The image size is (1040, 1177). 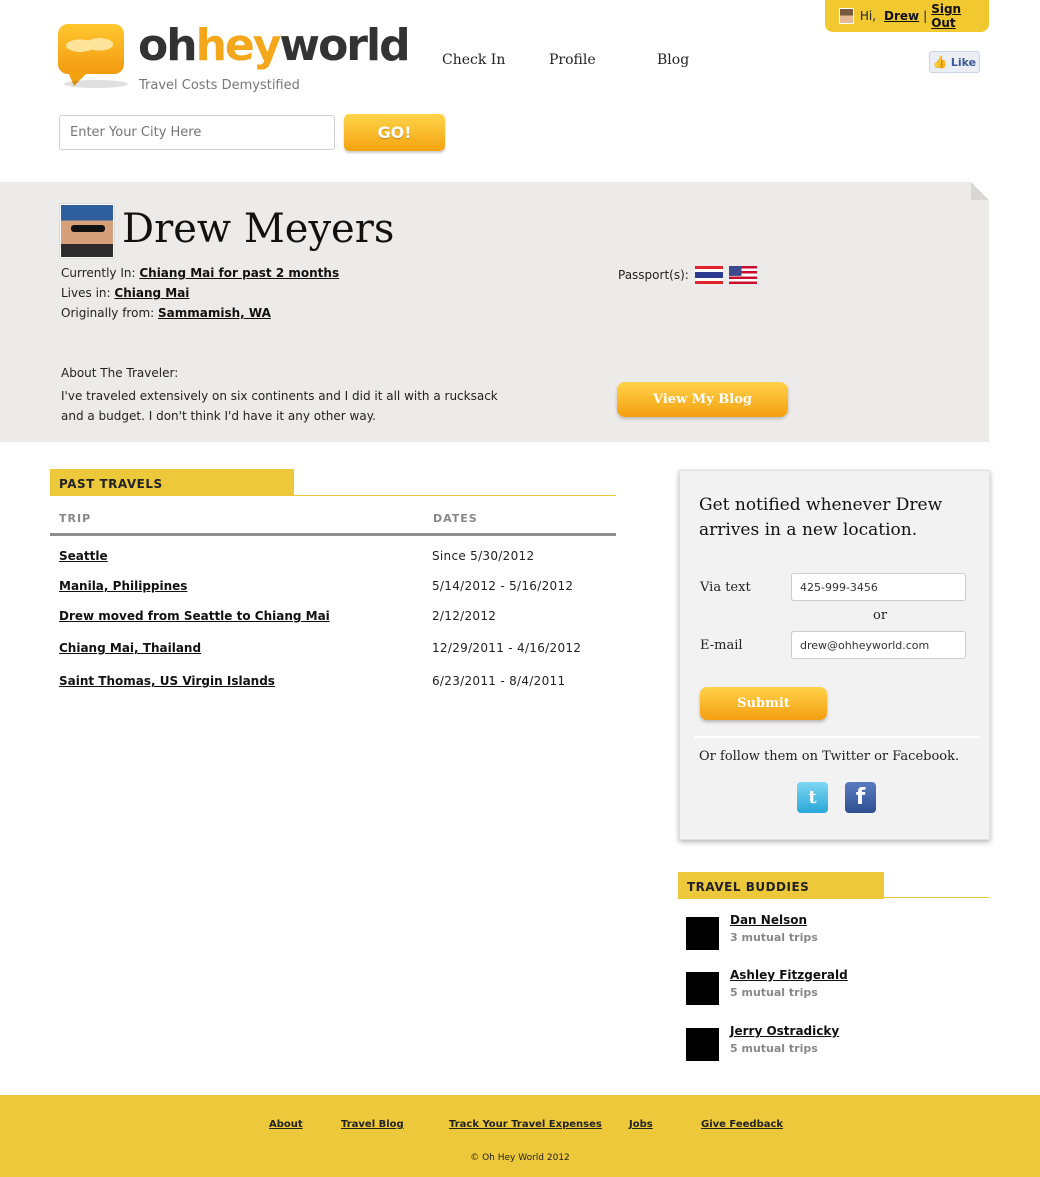 What do you see at coordinates (641, 1124) in the screenshot?
I see `footer-link-jobs: Jobs` at bounding box center [641, 1124].